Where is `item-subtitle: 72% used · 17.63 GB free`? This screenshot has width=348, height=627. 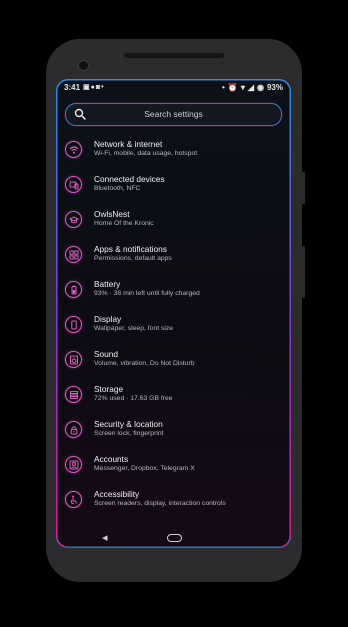
item-subtitle: 72% used · 17.63 GB free is located at coordinates (133, 398).